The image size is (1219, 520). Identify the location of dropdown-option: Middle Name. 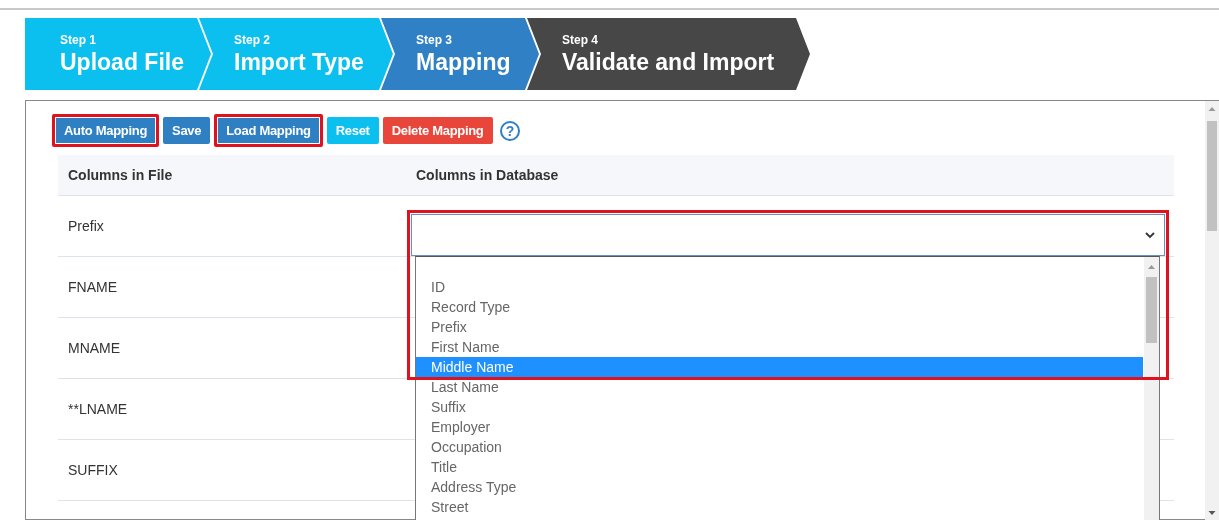
(779, 367).